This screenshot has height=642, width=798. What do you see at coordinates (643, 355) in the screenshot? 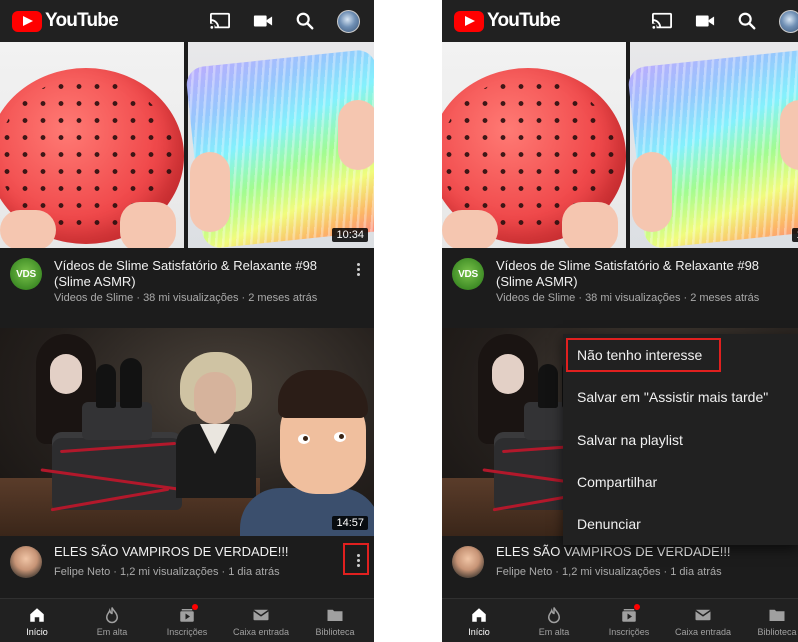
I see `highlight-box-not-interested` at bounding box center [643, 355].